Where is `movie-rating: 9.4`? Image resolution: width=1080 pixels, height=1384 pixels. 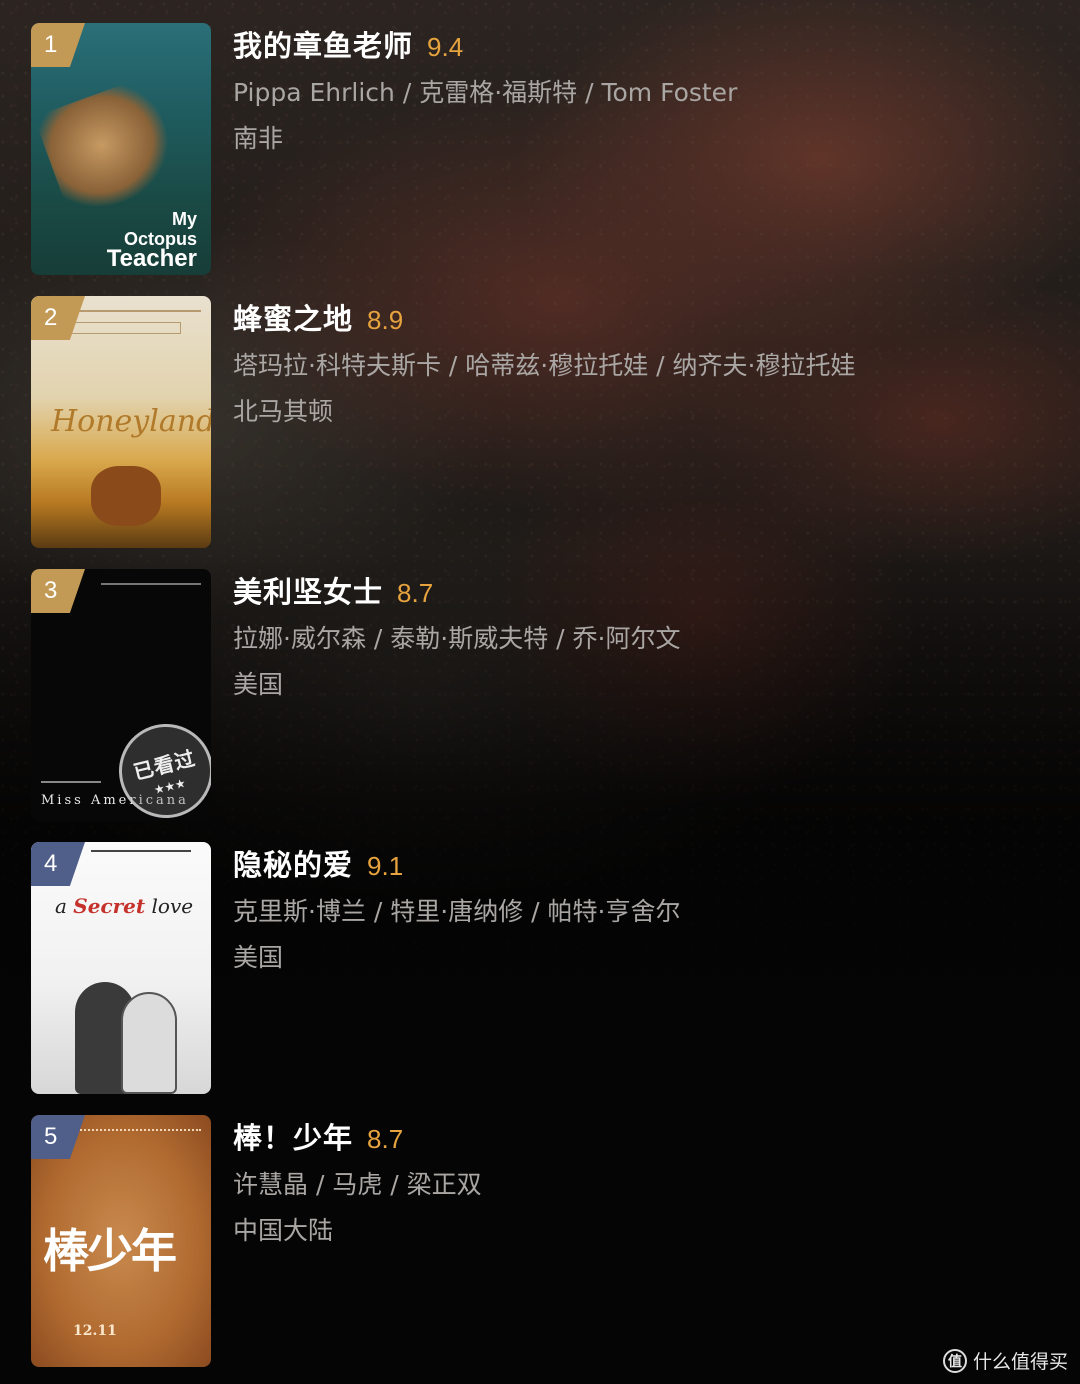 movie-rating: 9.4 is located at coordinates (445, 47).